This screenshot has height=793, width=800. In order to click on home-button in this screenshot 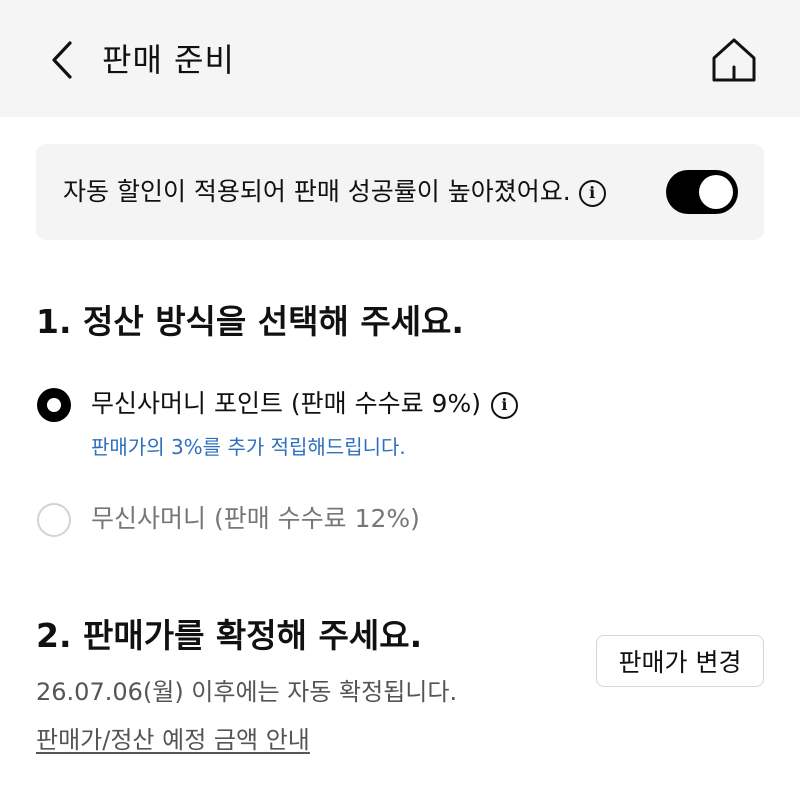, I will do `click(734, 60)`.